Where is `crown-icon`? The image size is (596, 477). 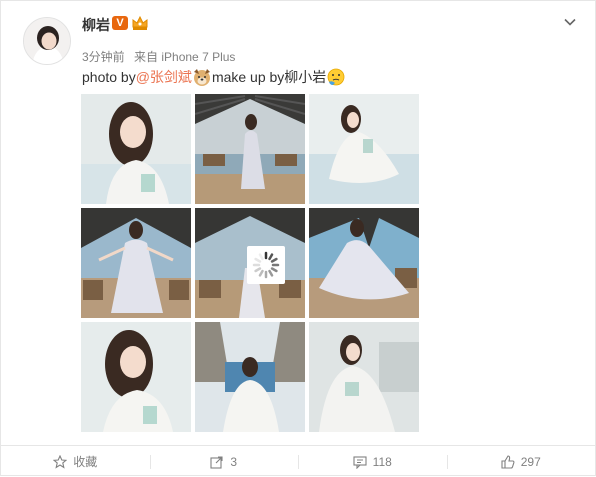 crown-icon is located at coordinates (140, 23).